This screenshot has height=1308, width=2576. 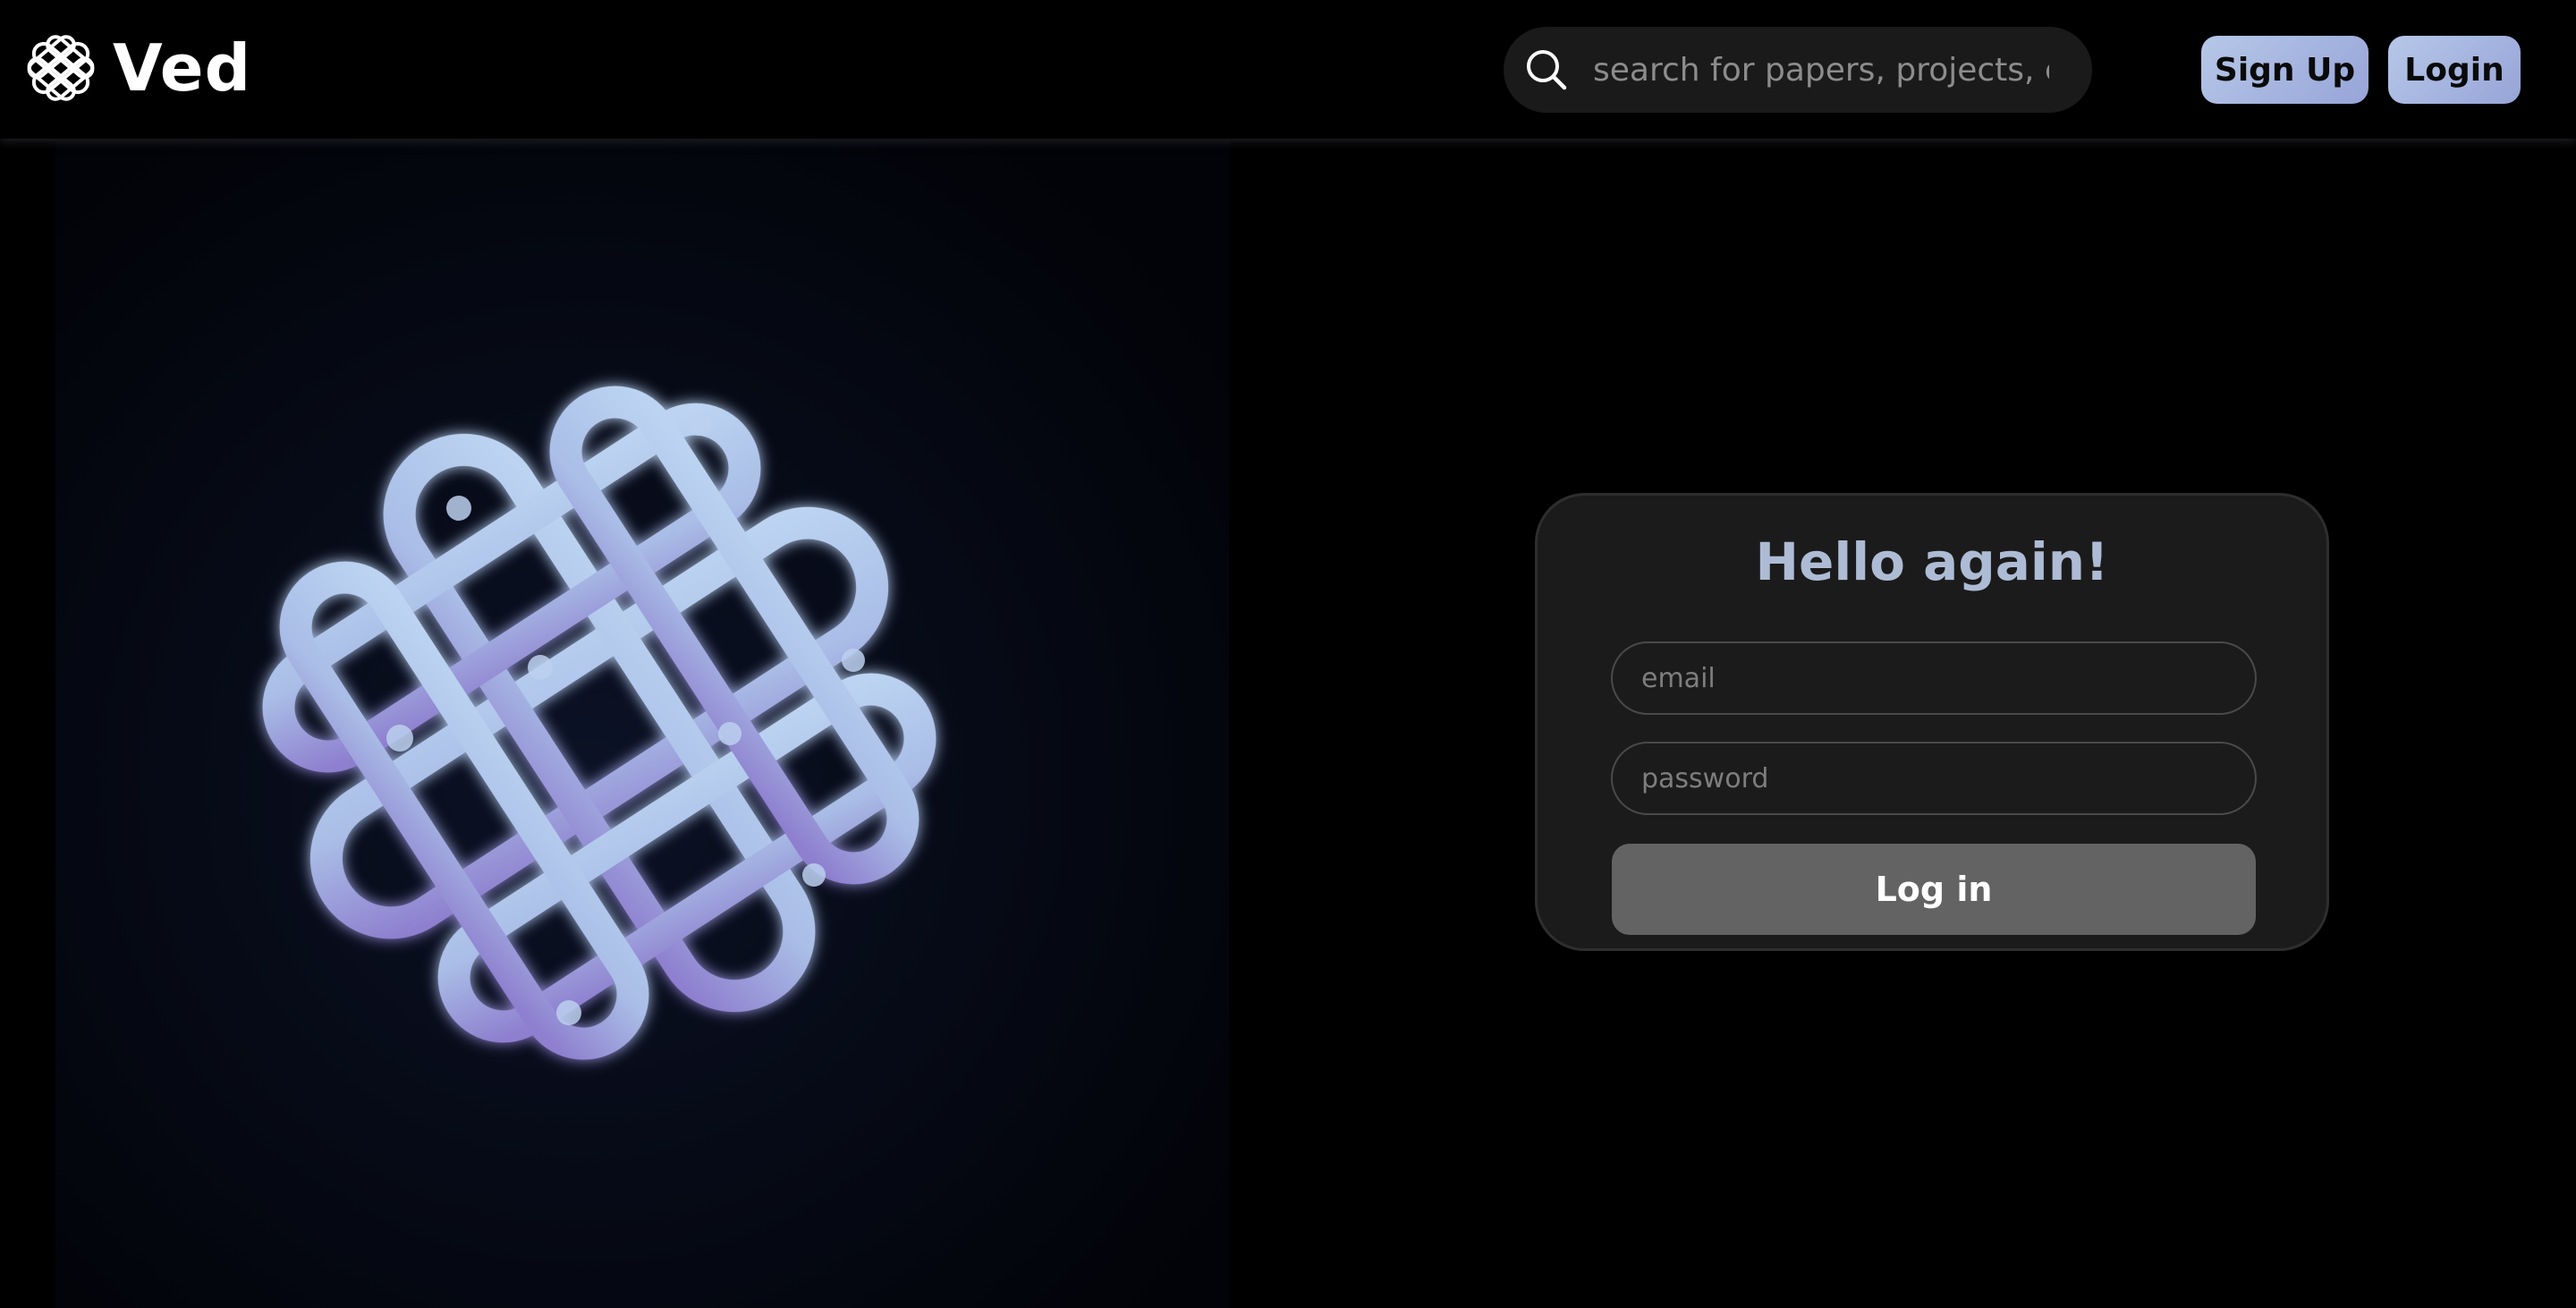 I want to click on search-input, so click(x=1821, y=70).